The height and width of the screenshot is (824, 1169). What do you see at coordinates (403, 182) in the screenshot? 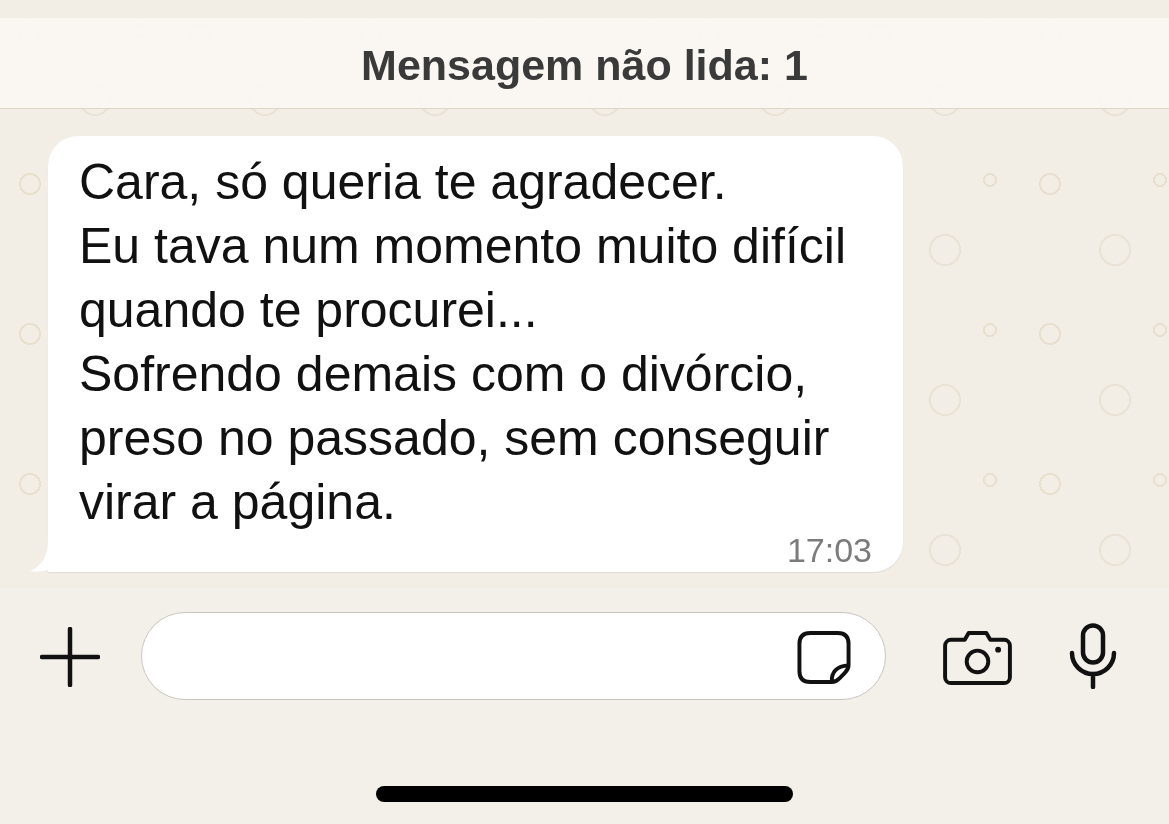
I see `message-text: Cara, só queria te agradecer.` at bounding box center [403, 182].